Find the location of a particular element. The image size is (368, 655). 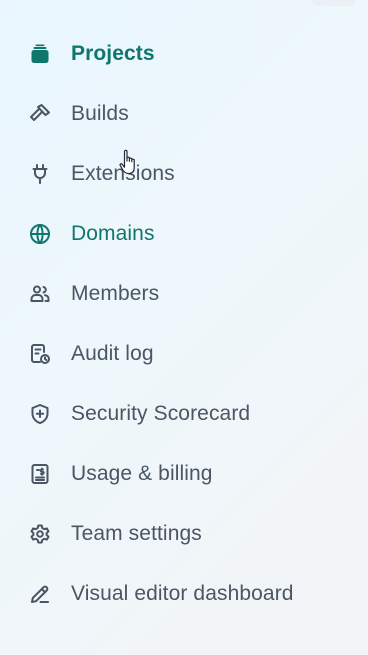

sidebar-item-domains: Domains is located at coordinates (184, 234).